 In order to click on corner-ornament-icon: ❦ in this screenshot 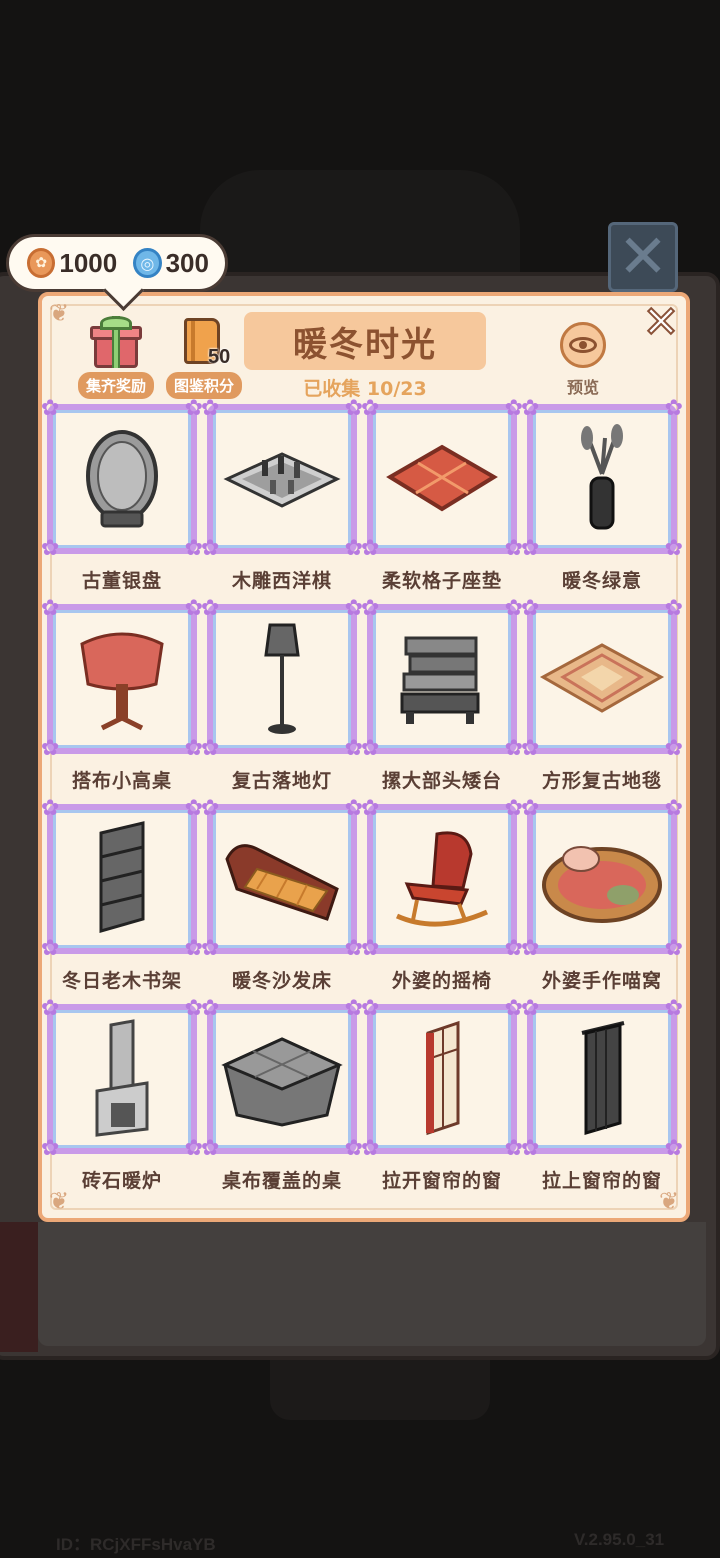, I will do `click(59, 313)`.